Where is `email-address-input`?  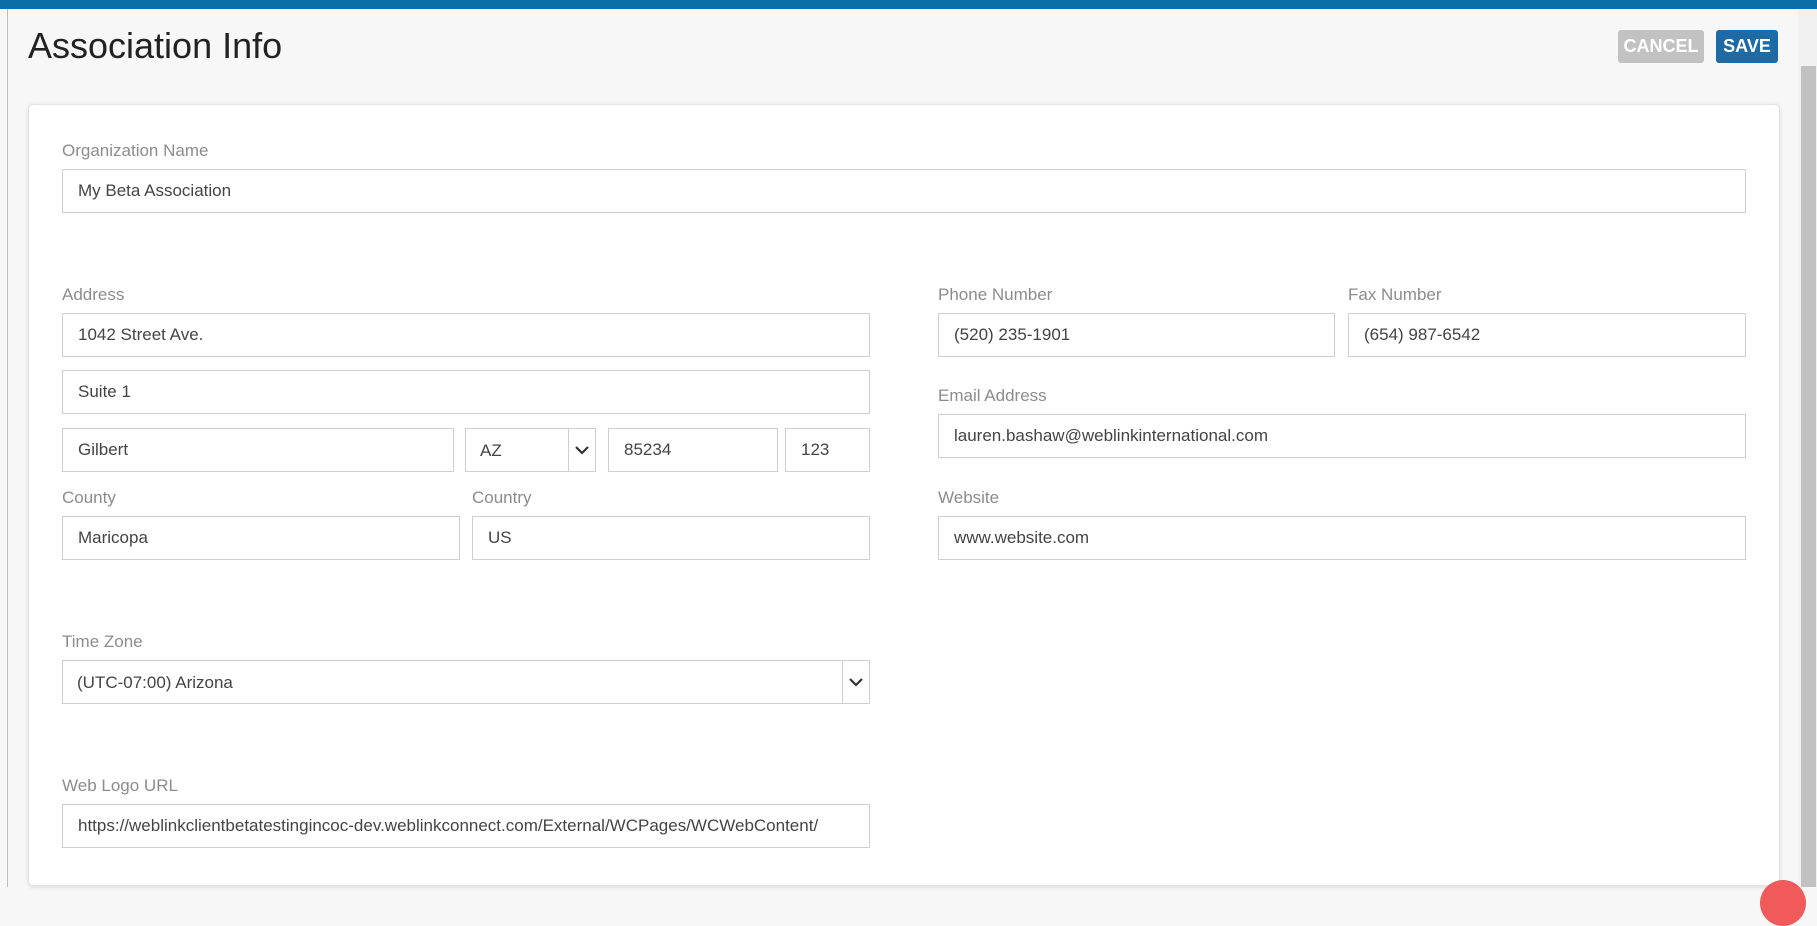 email-address-input is located at coordinates (1342, 436).